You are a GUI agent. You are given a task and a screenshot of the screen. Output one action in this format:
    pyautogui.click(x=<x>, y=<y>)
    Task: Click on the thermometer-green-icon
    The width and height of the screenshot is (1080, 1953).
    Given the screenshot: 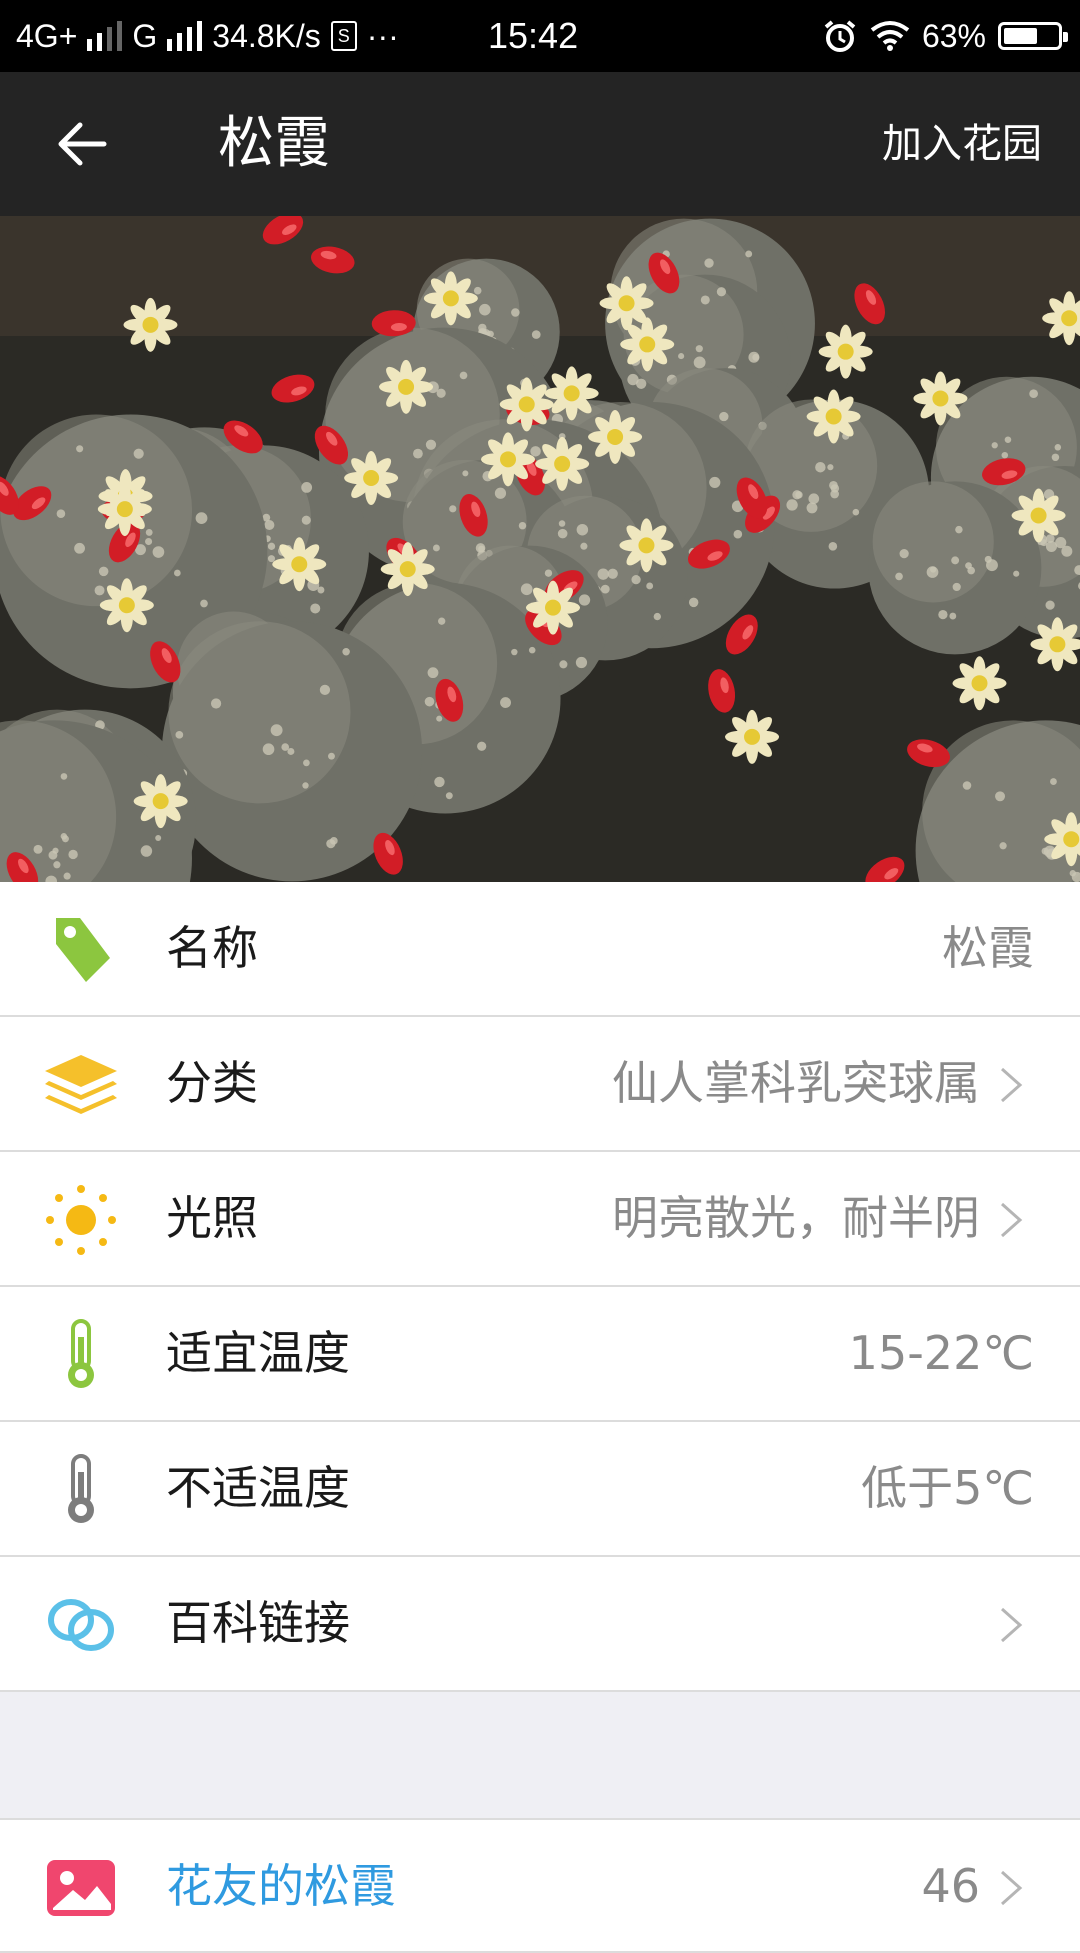 What is the action you would take?
    pyautogui.click(x=81, y=1354)
    